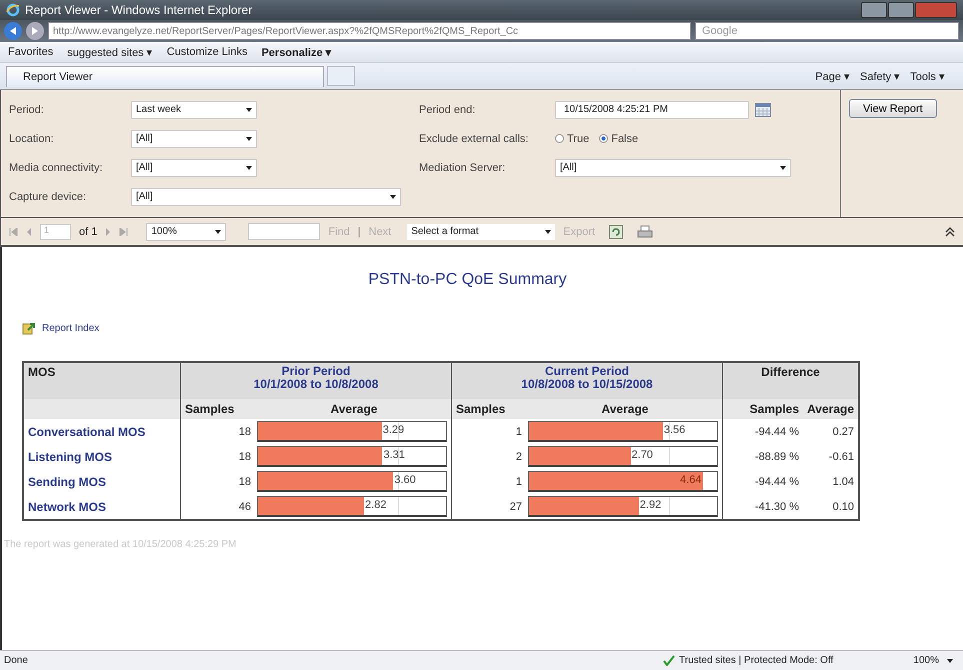 The width and height of the screenshot is (963, 670). What do you see at coordinates (101, 380) in the screenshot?
I see `column-header: MOS` at bounding box center [101, 380].